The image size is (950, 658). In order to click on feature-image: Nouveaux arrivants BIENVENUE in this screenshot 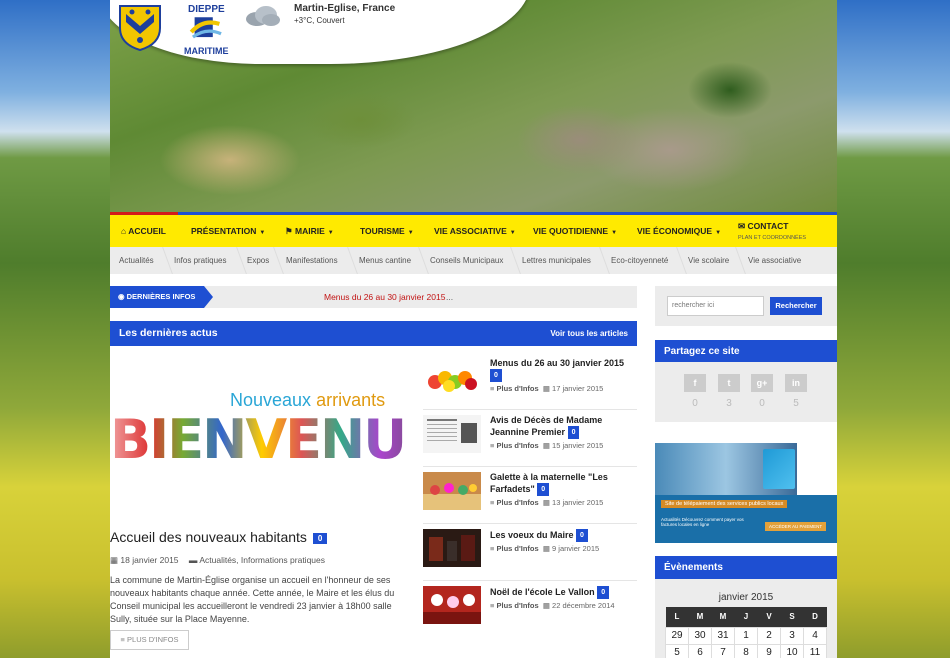, I will do `click(258, 425)`.